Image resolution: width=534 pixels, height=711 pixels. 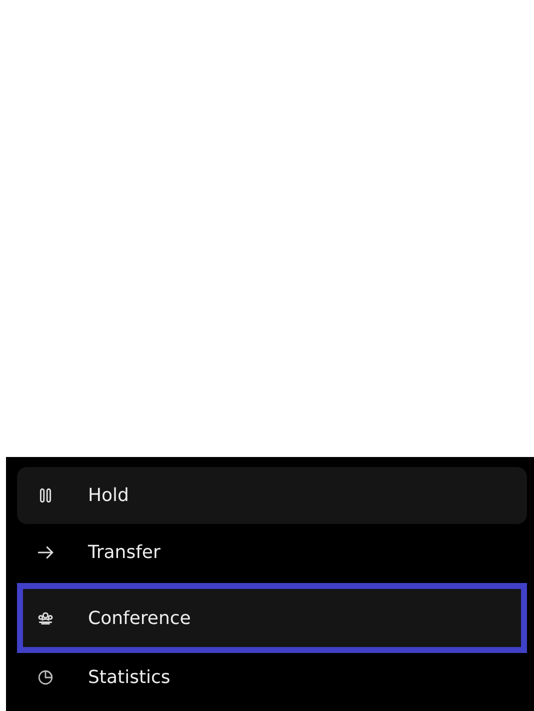 What do you see at coordinates (272, 677) in the screenshot?
I see `menu-item: Statistics` at bounding box center [272, 677].